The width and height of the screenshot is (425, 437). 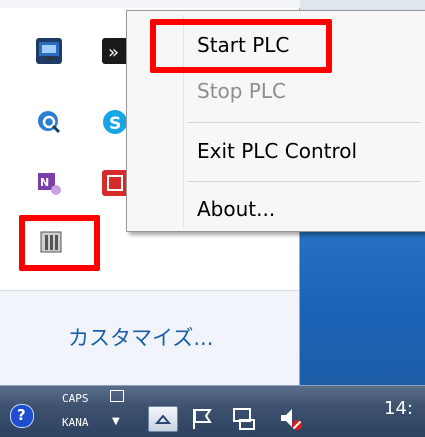 What do you see at coordinates (150, 4) in the screenshot?
I see `panel-top-strip` at bounding box center [150, 4].